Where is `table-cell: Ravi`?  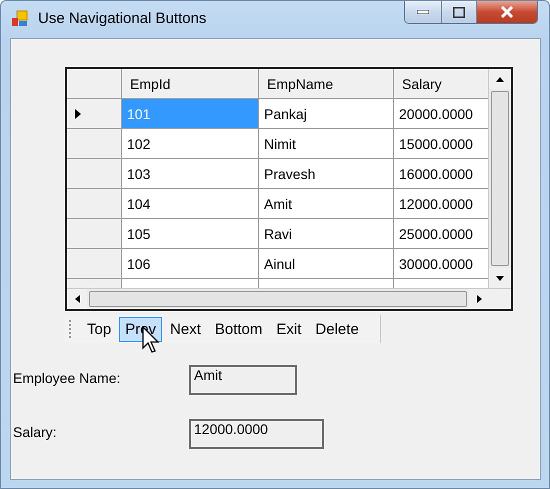
table-cell: Ravi is located at coordinates (326, 234).